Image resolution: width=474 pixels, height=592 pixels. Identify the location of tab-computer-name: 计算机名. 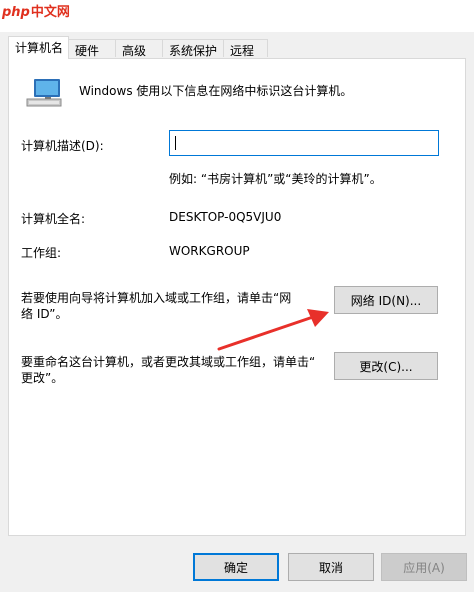
(38, 47).